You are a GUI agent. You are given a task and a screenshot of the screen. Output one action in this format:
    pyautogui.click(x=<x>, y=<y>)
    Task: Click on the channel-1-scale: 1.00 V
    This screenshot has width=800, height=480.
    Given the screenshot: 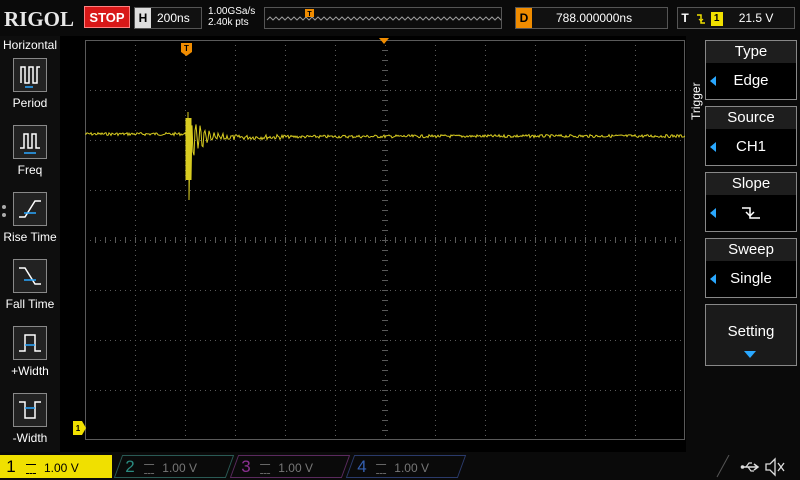 What is the action you would take?
    pyautogui.click(x=61, y=468)
    